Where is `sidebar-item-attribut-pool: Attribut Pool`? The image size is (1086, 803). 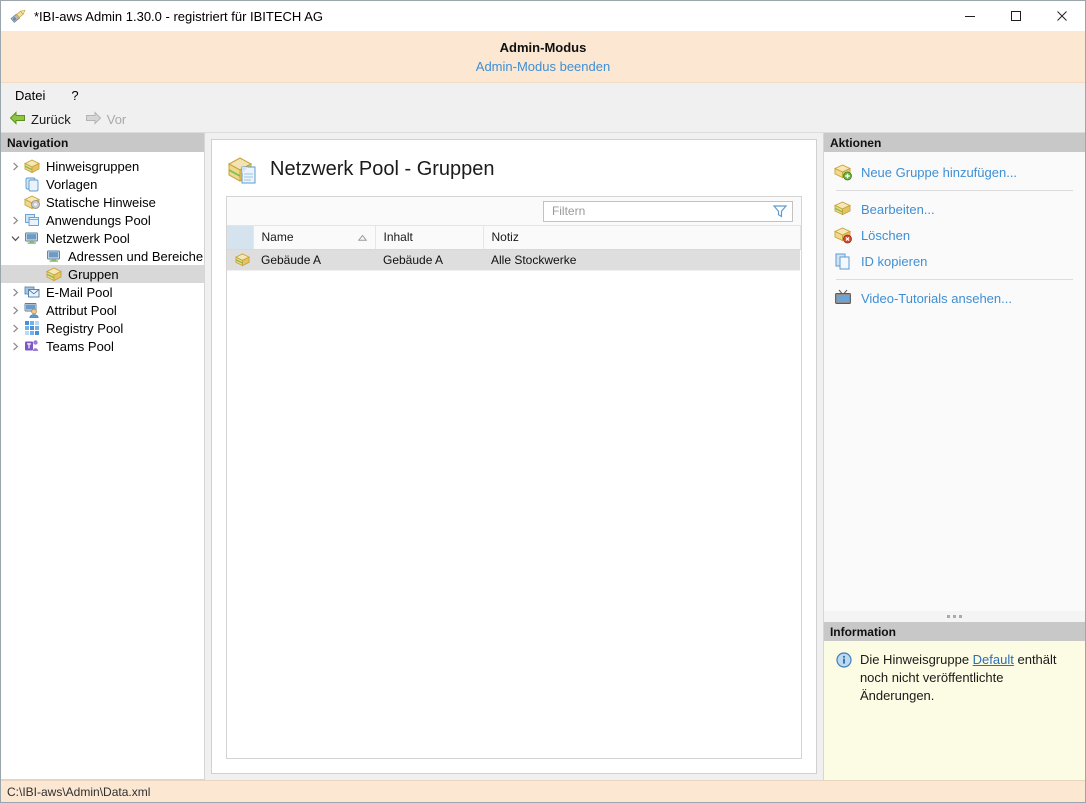
sidebar-item-attribut-pool: Attribut Pool is located at coordinates (102, 310).